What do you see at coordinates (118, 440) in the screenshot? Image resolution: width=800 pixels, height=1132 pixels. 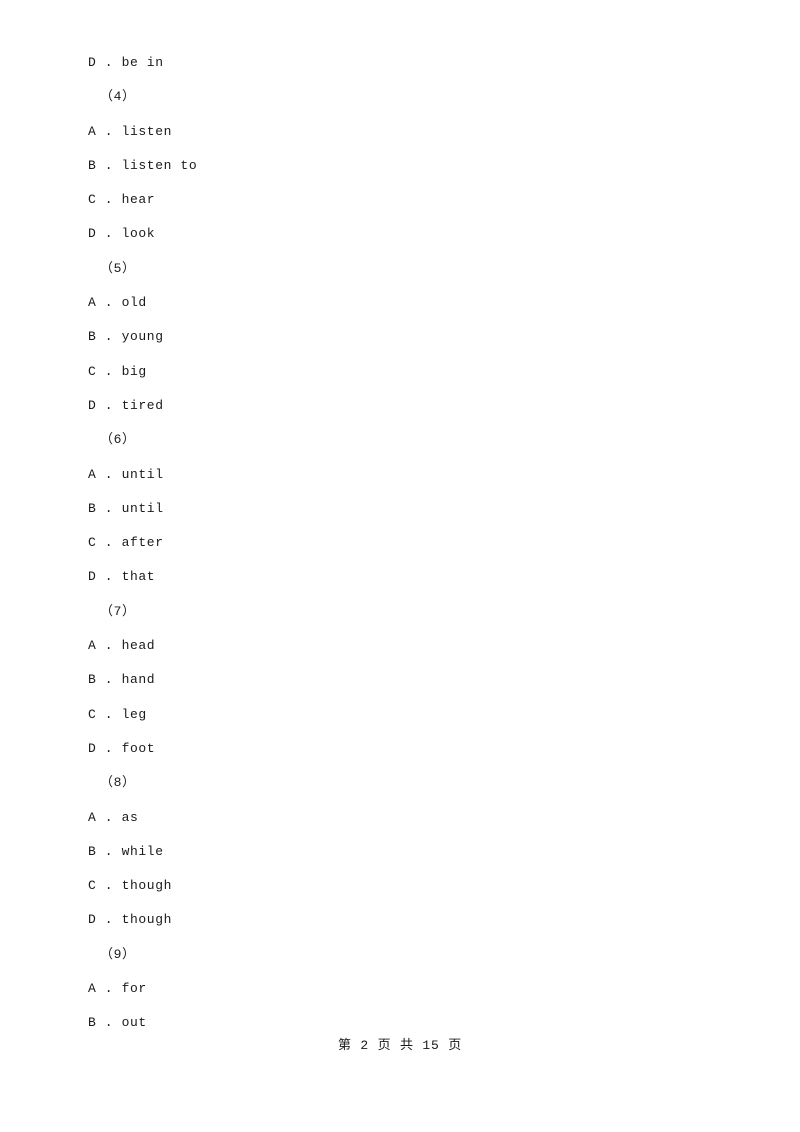 I see `question-number: （6）` at bounding box center [118, 440].